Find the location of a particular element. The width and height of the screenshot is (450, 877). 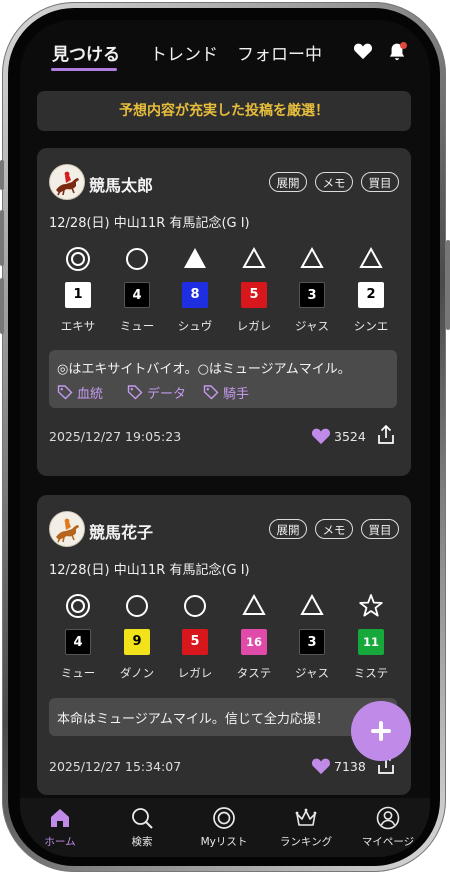

bottom-navigation: ホーム 検索 Myリスト ランキング マイページ is located at coordinates (225, 827).